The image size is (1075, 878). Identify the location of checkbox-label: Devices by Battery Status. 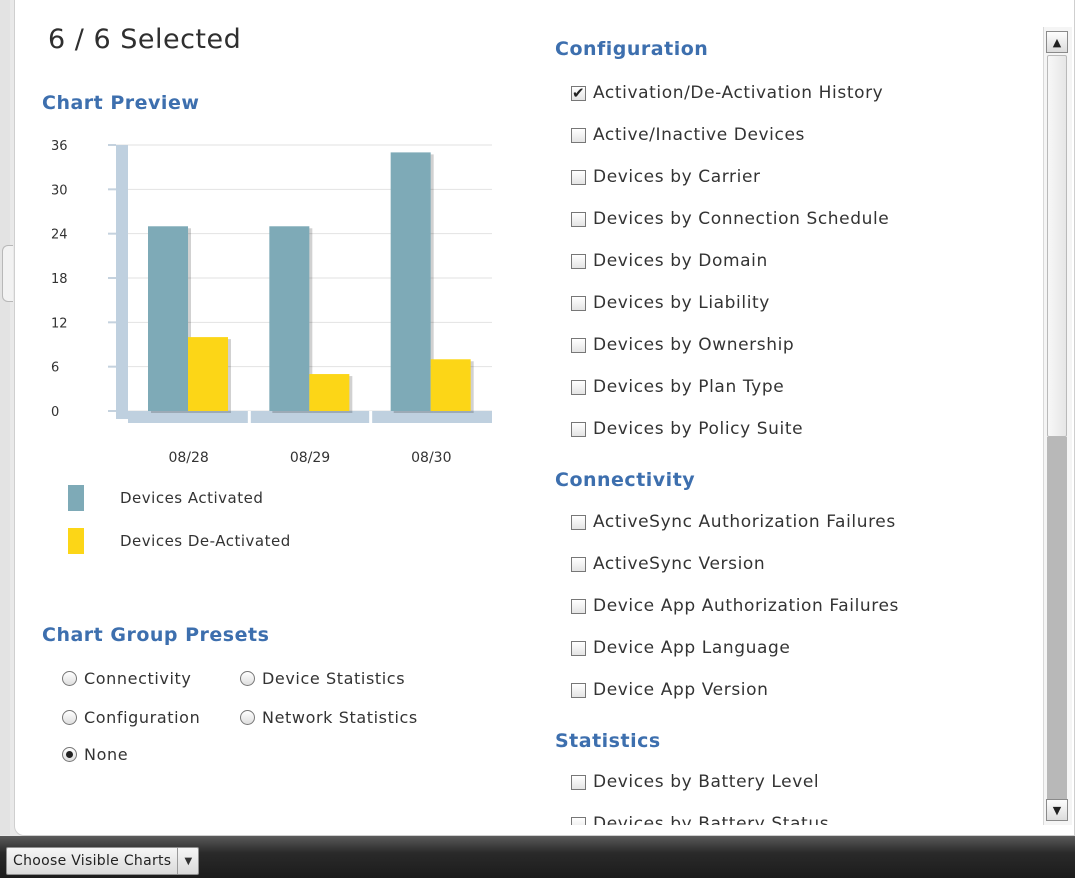
(711, 819).